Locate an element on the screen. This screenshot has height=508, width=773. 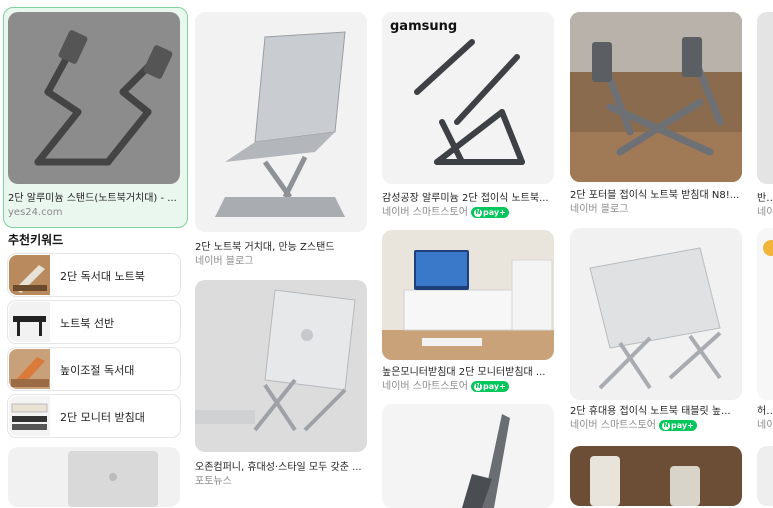
keyword-label: 노트북 선반 is located at coordinates (87, 323).